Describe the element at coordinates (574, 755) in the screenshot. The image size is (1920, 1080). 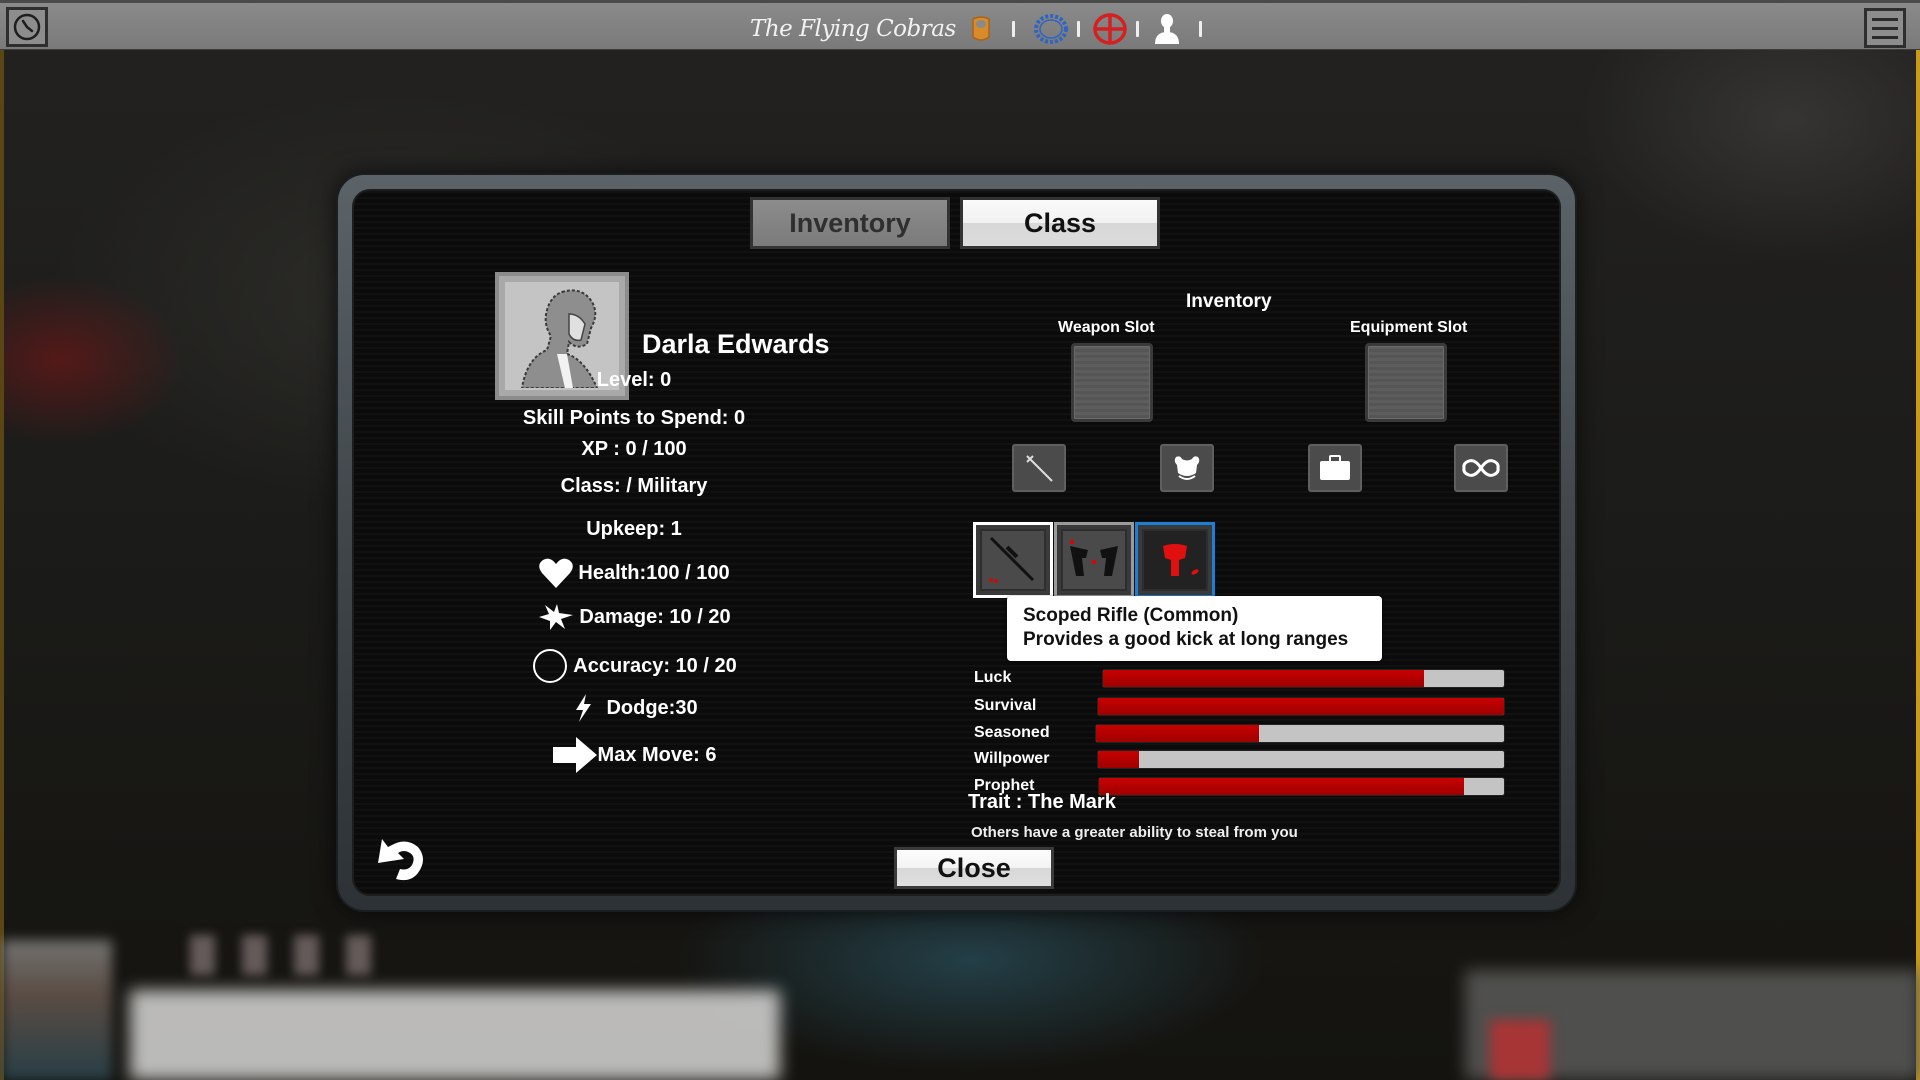
I see `arrow-right-icon` at that location.